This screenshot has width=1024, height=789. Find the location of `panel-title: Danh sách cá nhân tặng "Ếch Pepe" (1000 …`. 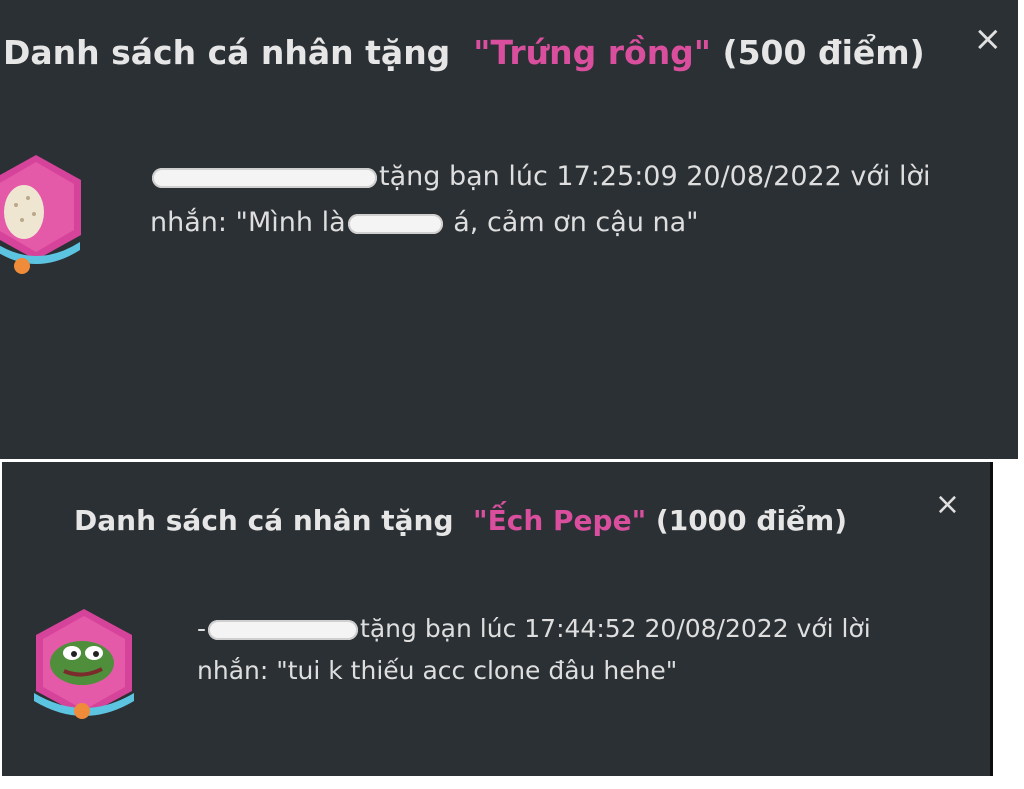

panel-title: Danh sách cá nhân tặng "Ếch Pepe" (1000 … is located at coordinates (460, 520).